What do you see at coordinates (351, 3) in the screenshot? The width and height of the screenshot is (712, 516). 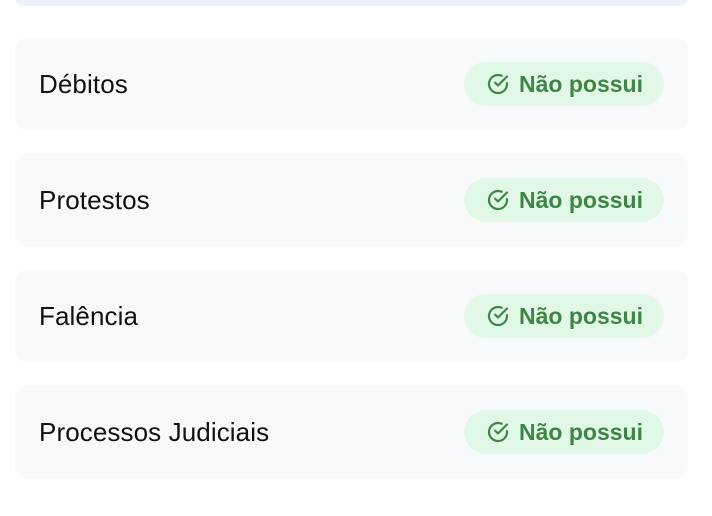 I see `previous-card-edge` at bounding box center [351, 3].